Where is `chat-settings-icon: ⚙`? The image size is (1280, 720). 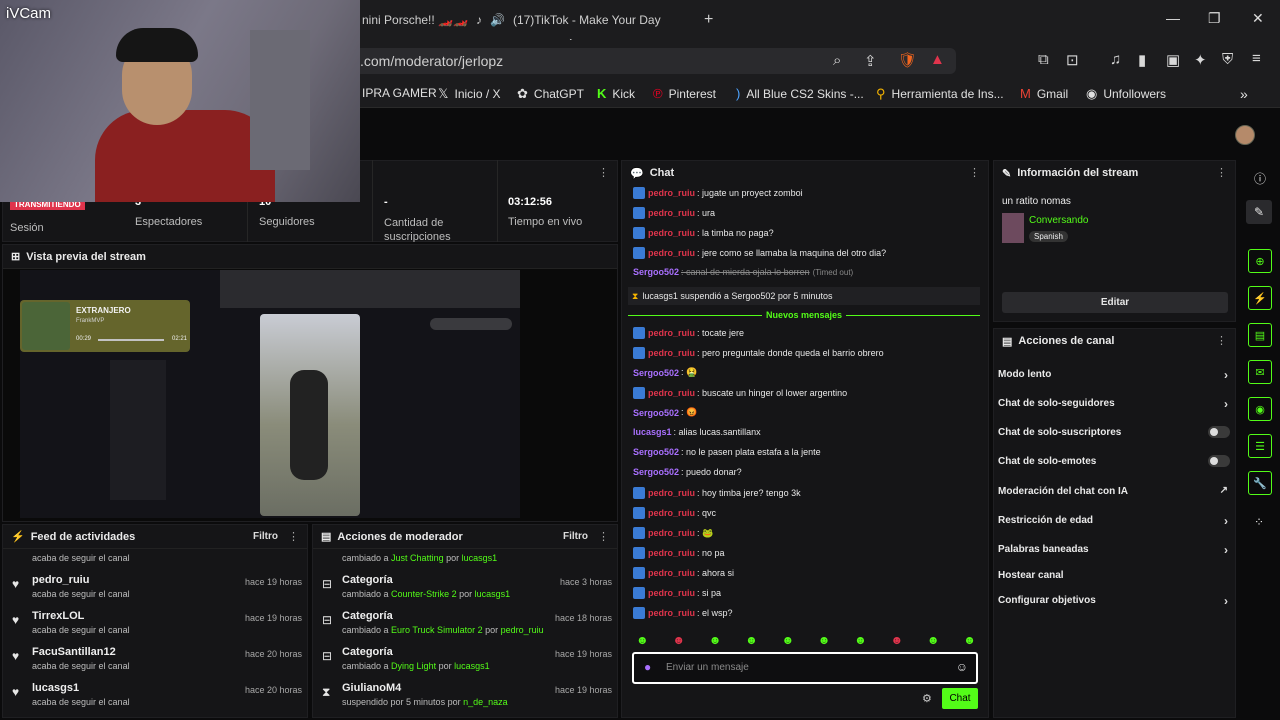 chat-settings-icon: ⚙ is located at coordinates (927, 698).